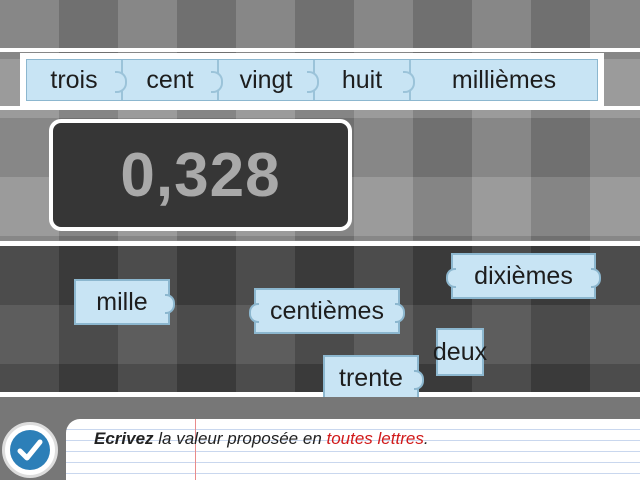 The width and height of the screenshot is (640, 480). Describe the element at coordinates (74, 79) in the screenshot. I see `answer-slot-label: trois` at that location.